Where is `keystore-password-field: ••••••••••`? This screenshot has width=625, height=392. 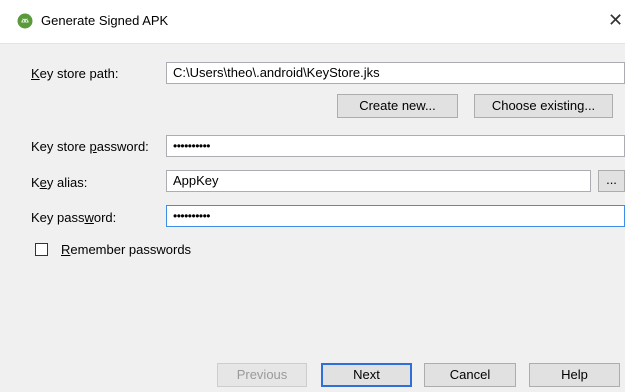 keystore-password-field: •••••••••• is located at coordinates (395, 146).